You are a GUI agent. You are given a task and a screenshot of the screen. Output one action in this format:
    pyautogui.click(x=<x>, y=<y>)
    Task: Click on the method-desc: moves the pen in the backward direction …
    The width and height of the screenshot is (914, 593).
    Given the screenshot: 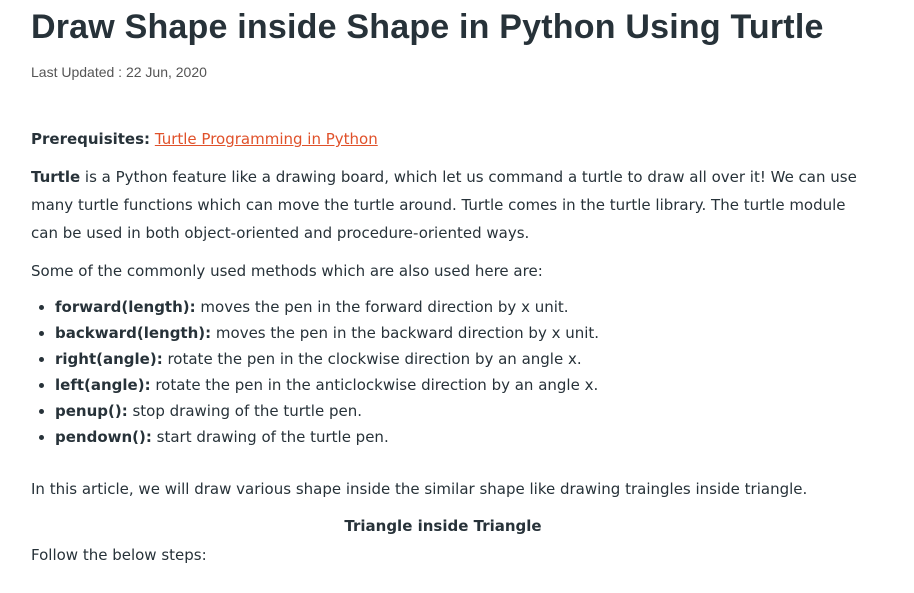 What is the action you would take?
    pyautogui.click(x=405, y=333)
    